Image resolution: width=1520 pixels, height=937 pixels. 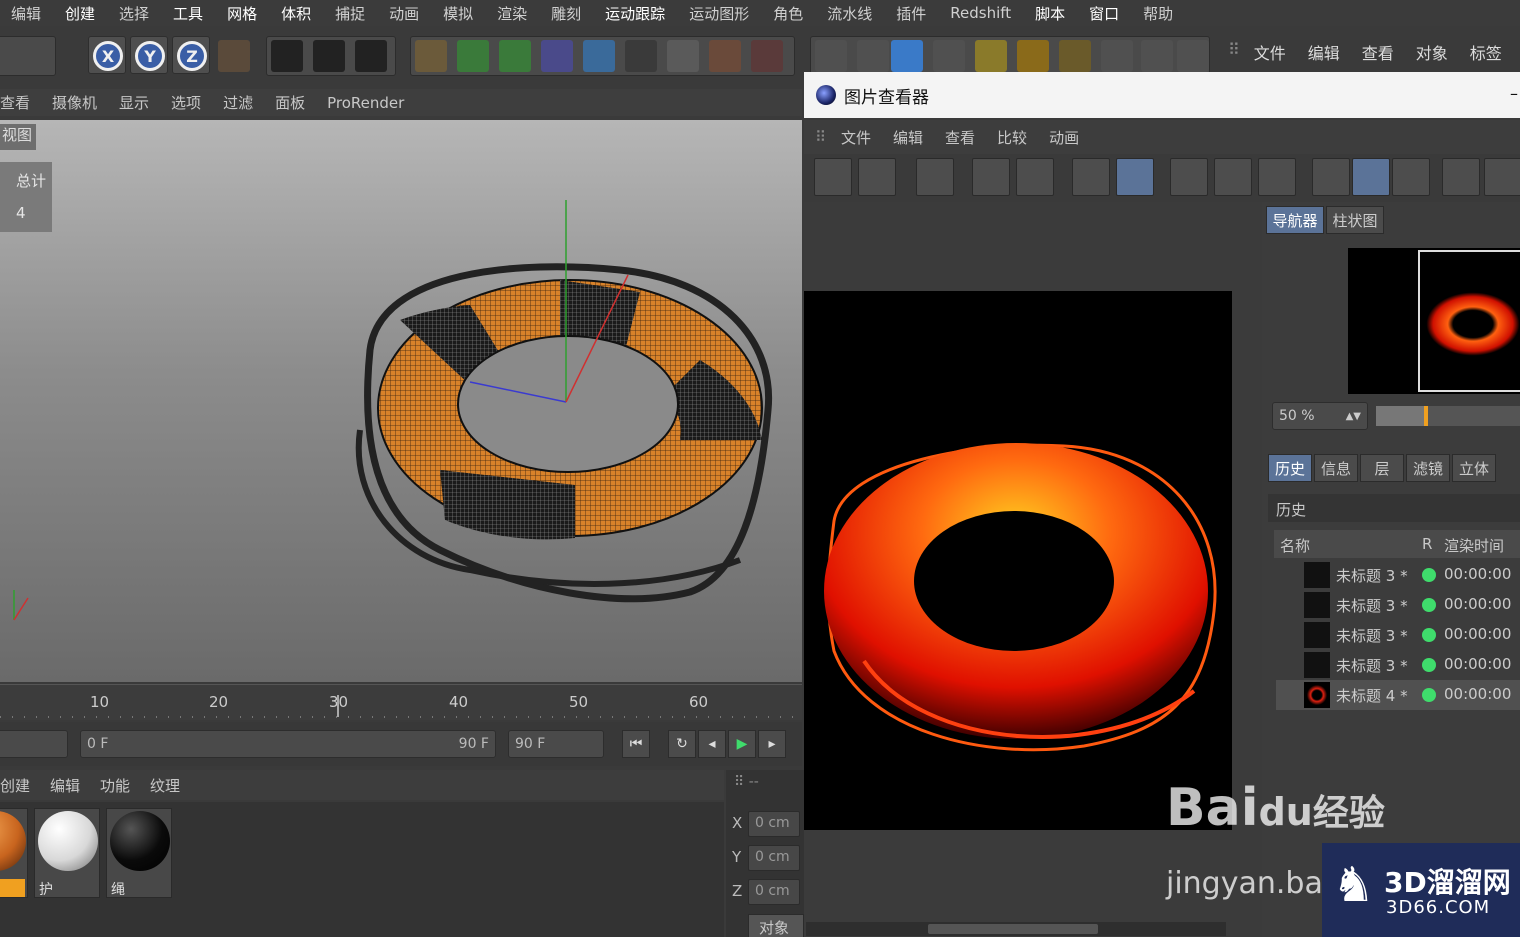 I want to click on navigator-preview, so click(x=1434, y=321).